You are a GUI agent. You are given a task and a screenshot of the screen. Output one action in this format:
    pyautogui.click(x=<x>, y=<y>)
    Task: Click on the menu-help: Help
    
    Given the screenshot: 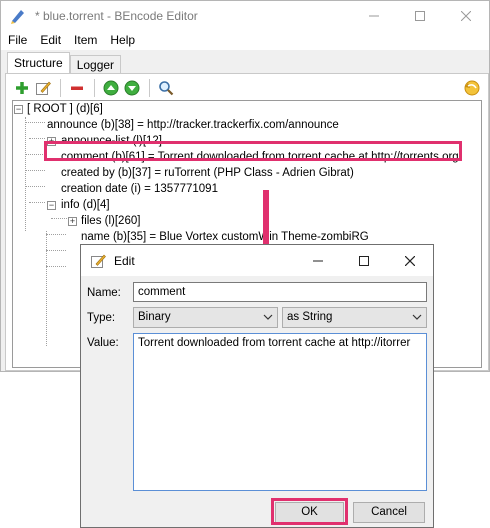 What is the action you would take?
    pyautogui.click(x=122, y=40)
    